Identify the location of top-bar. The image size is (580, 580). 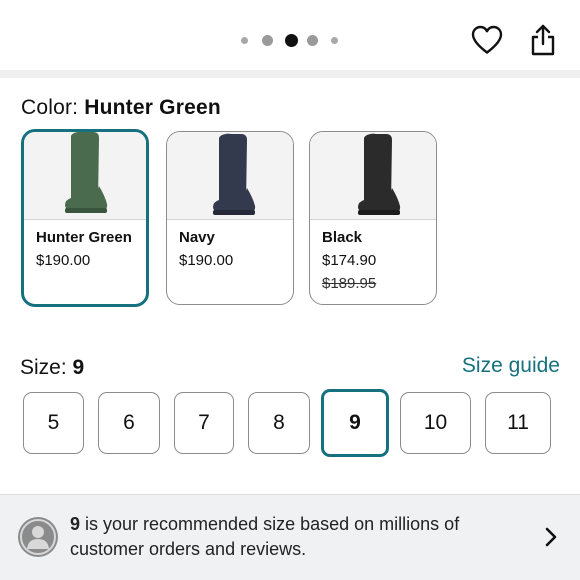
(290, 35).